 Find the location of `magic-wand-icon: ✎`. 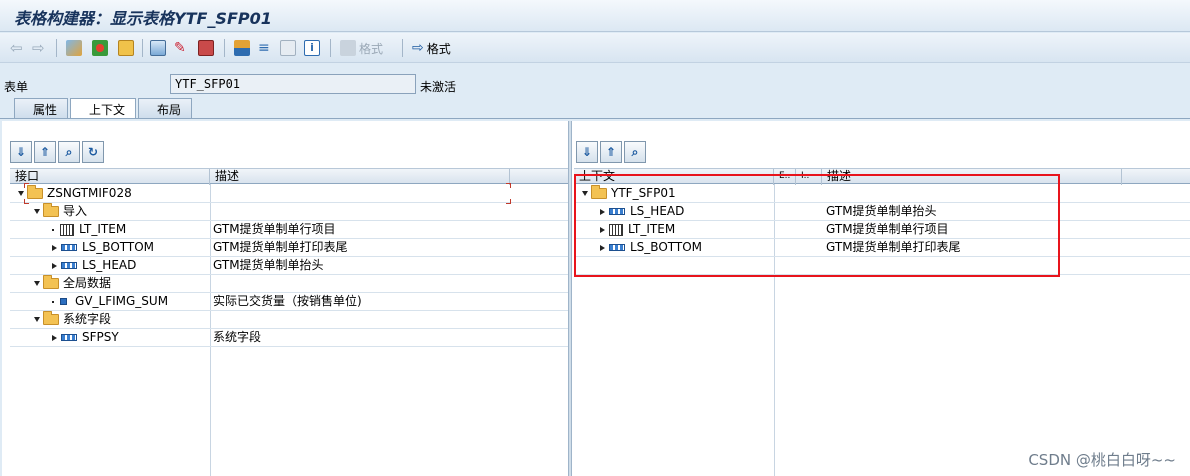

magic-wand-icon: ✎ is located at coordinates (180, 48).